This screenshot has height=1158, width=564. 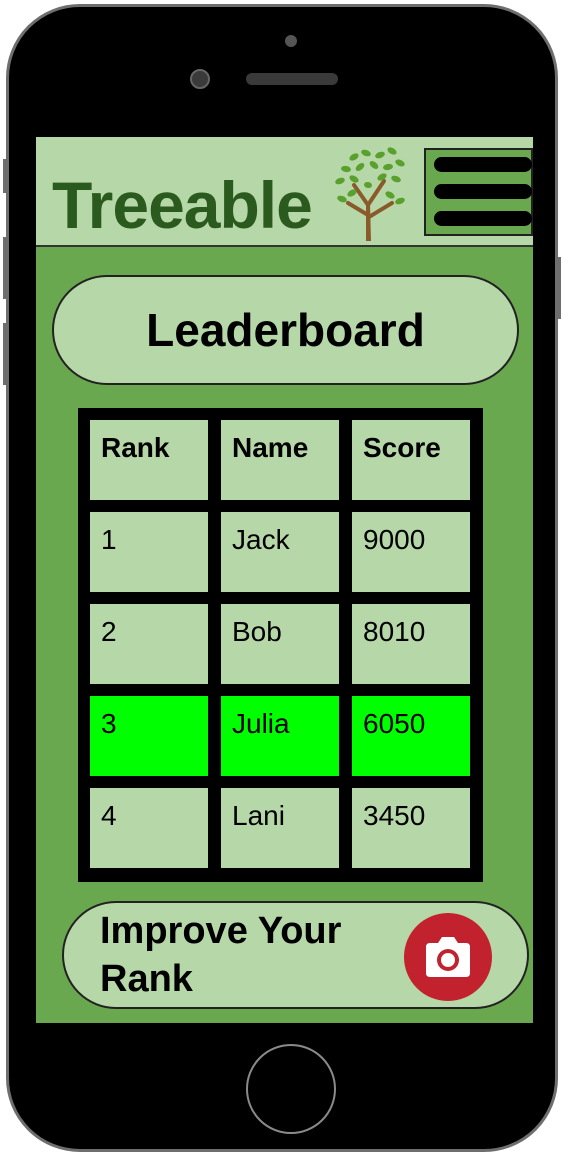 I want to click on app-header: Treeable, so click(x=284, y=192).